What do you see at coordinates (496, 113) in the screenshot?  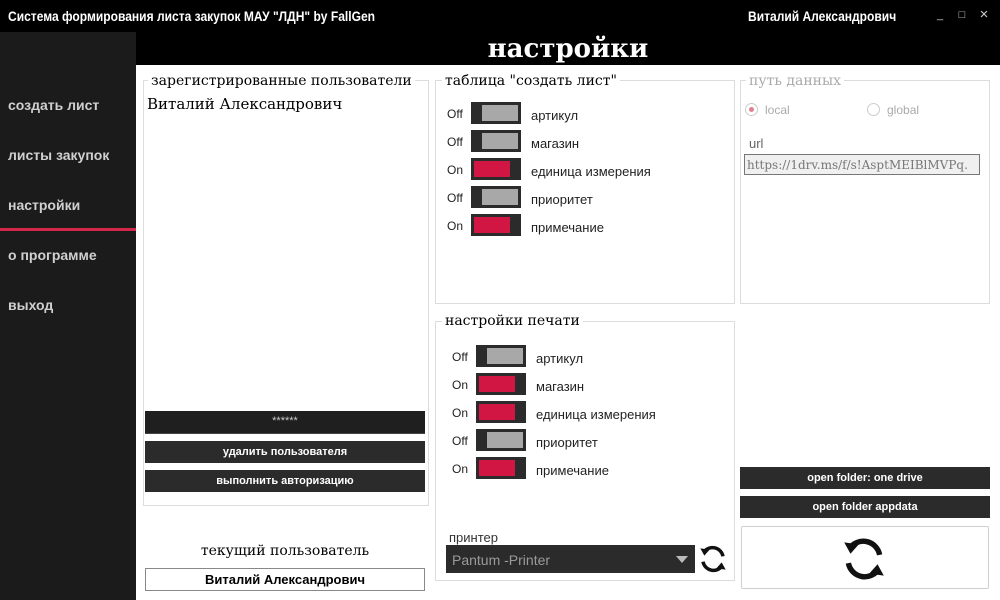 I see `toggle-article-create` at bounding box center [496, 113].